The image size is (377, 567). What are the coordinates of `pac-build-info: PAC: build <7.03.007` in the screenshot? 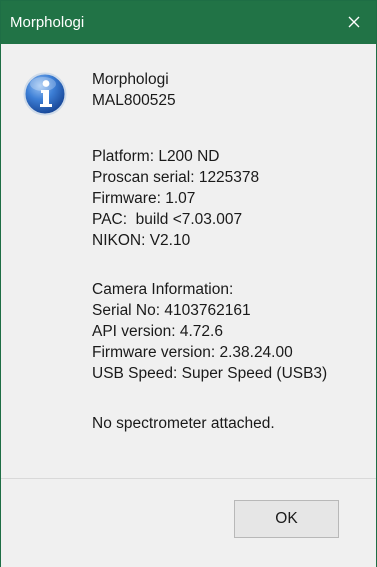 It's located at (167, 219).